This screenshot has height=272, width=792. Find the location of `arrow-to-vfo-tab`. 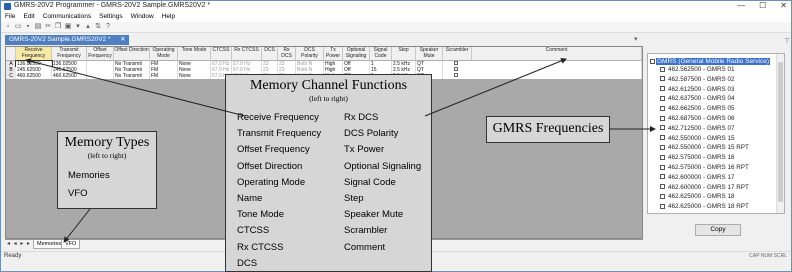

arrow-to-vfo-tab is located at coordinates (77, 225).